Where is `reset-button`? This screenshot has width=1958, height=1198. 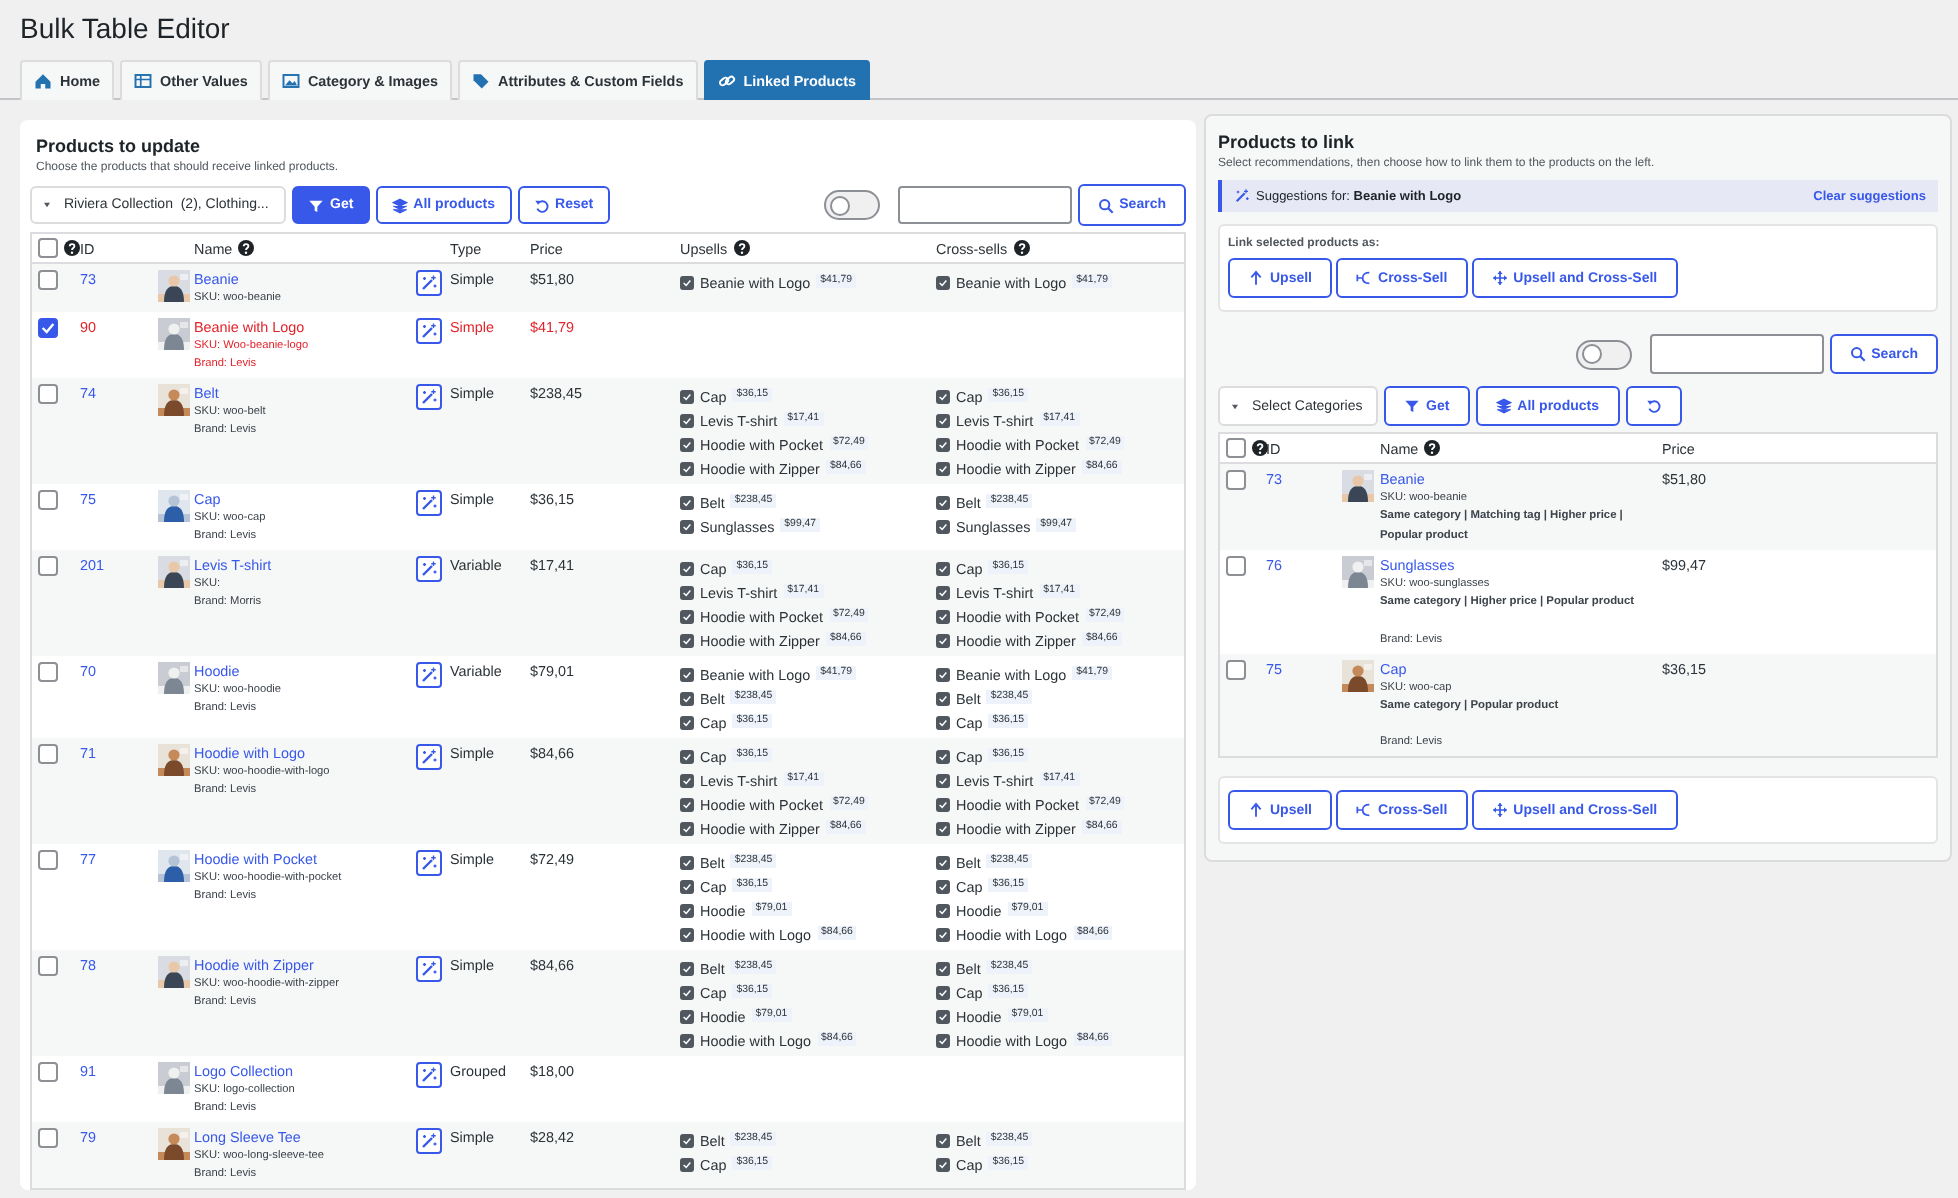
reset-button is located at coordinates (1653, 406).